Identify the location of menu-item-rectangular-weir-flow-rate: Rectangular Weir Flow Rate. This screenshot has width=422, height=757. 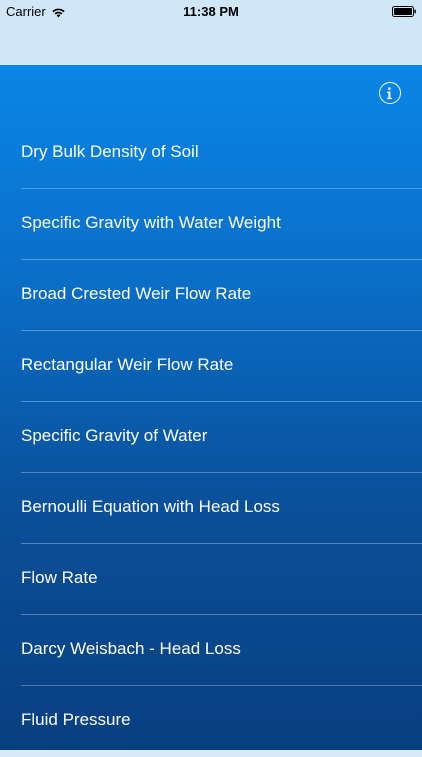
(211, 366).